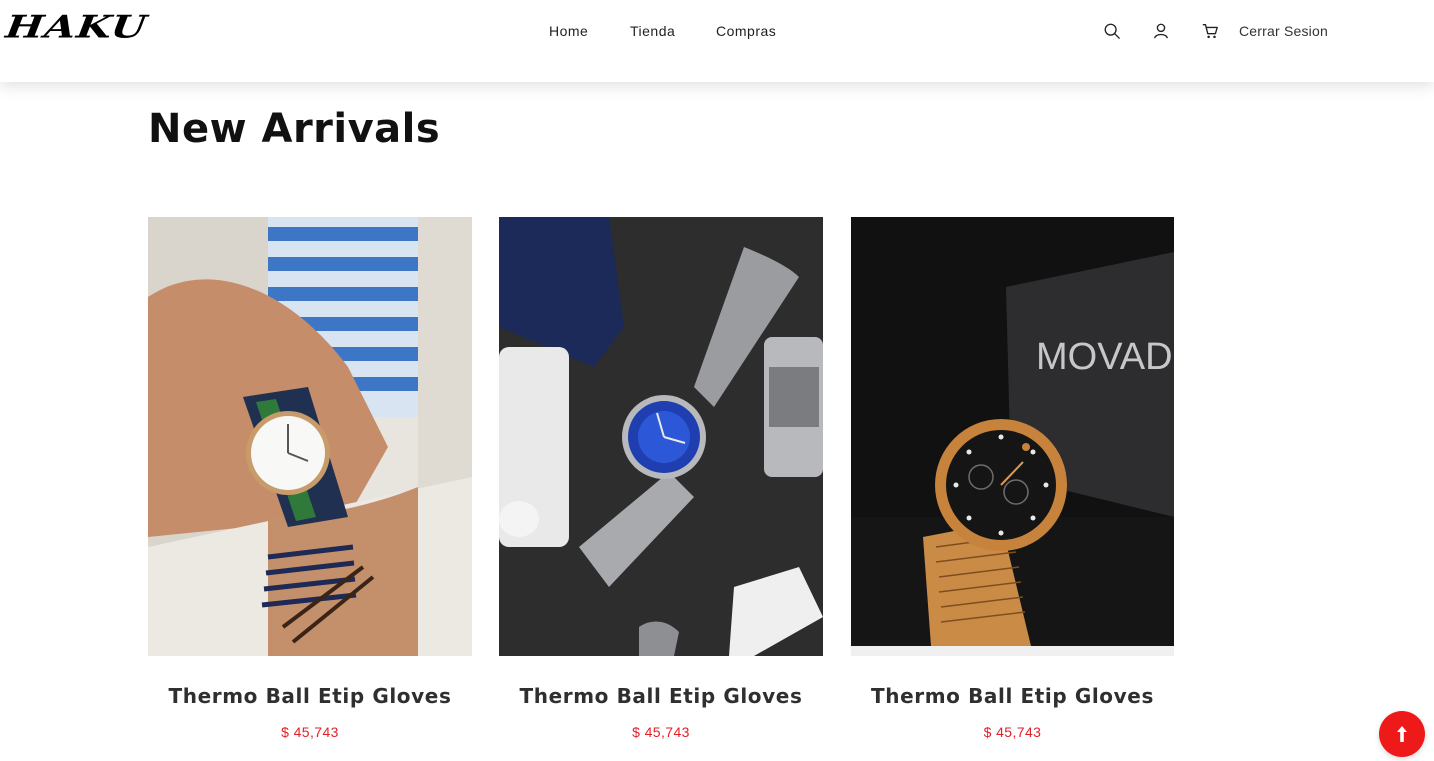 The height and width of the screenshot is (761, 1434). What do you see at coordinates (1210, 31) in the screenshot?
I see `cart-icon` at bounding box center [1210, 31].